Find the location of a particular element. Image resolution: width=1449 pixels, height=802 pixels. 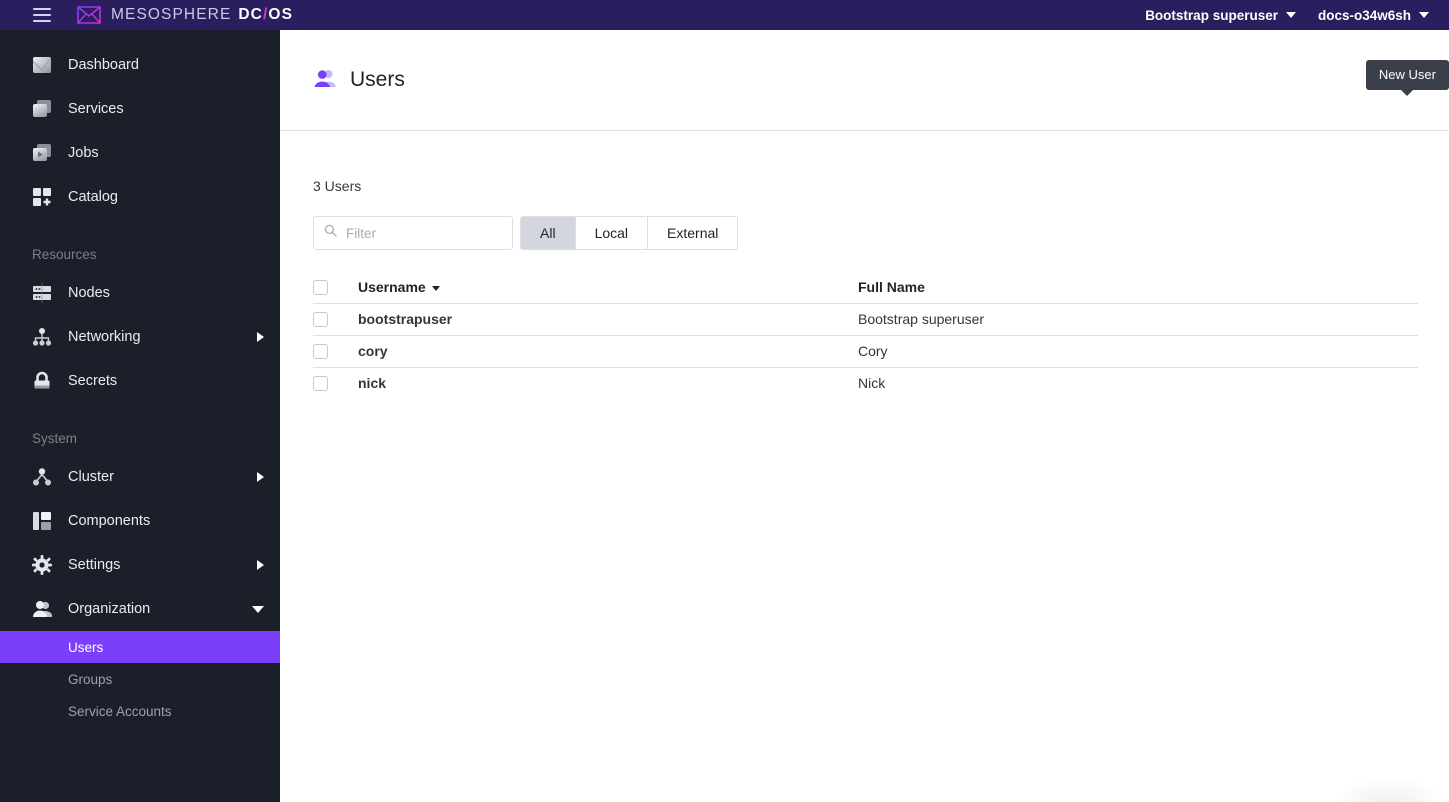

new-user-tooltip: New User is located at coordinates (1407, 78).